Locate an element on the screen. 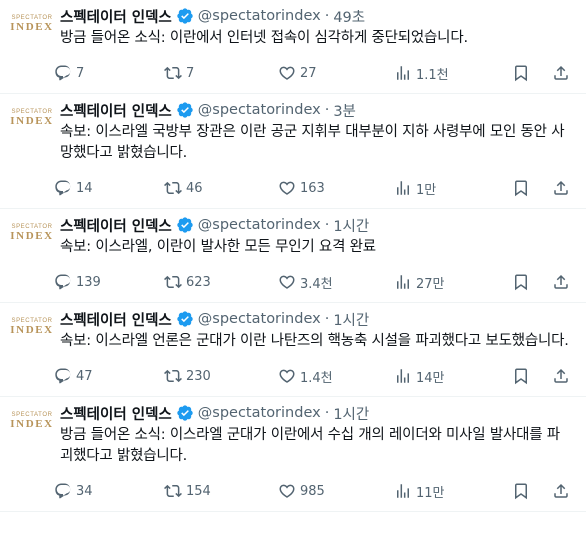  like-button: 163 is located at coordinates (336, 188).